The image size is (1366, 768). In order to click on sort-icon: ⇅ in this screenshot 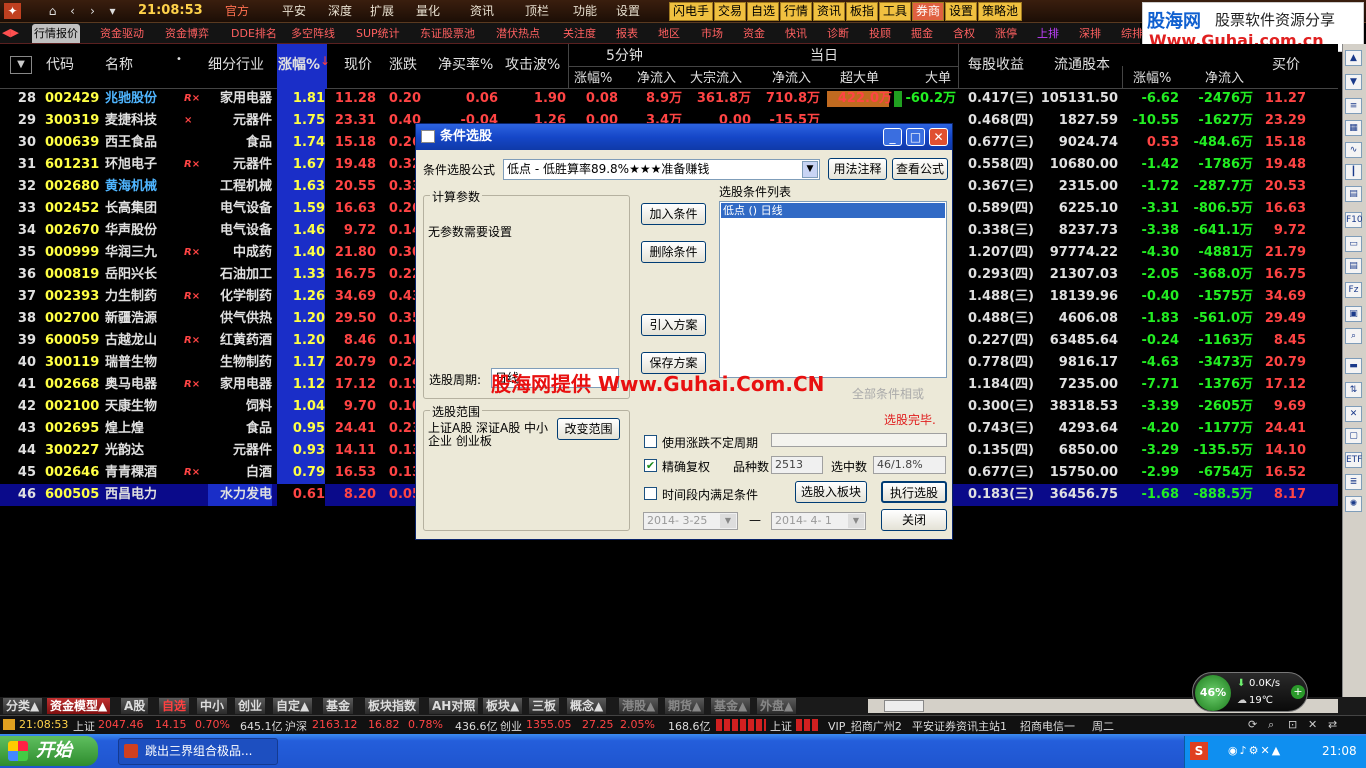, I will do `click(1353, 390)`.